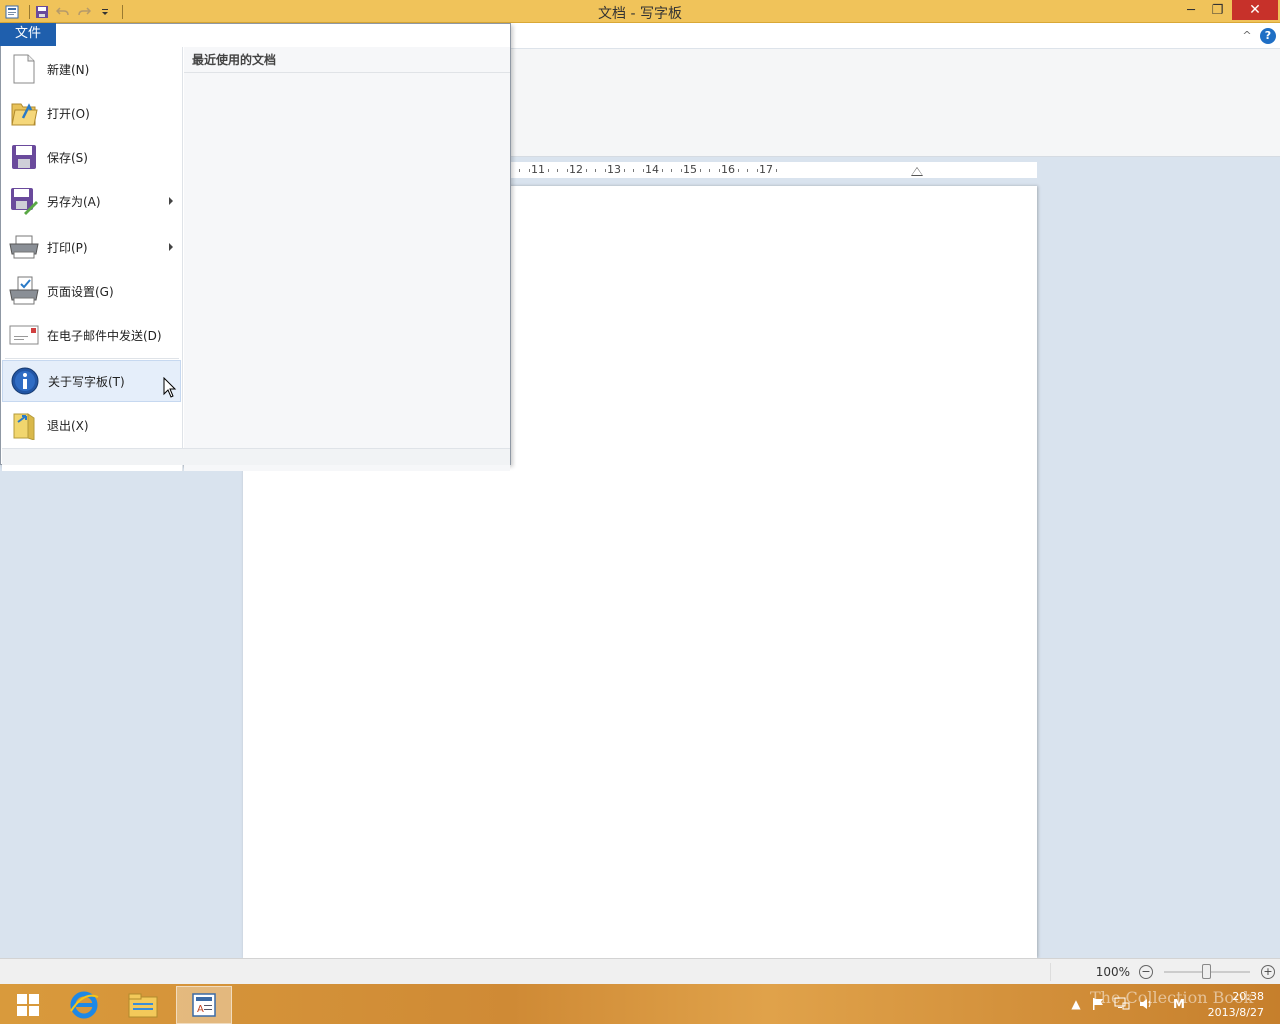  Describe the element at coordinates (24, 69) in the screenshot. I see `new-document-icon` at that location.